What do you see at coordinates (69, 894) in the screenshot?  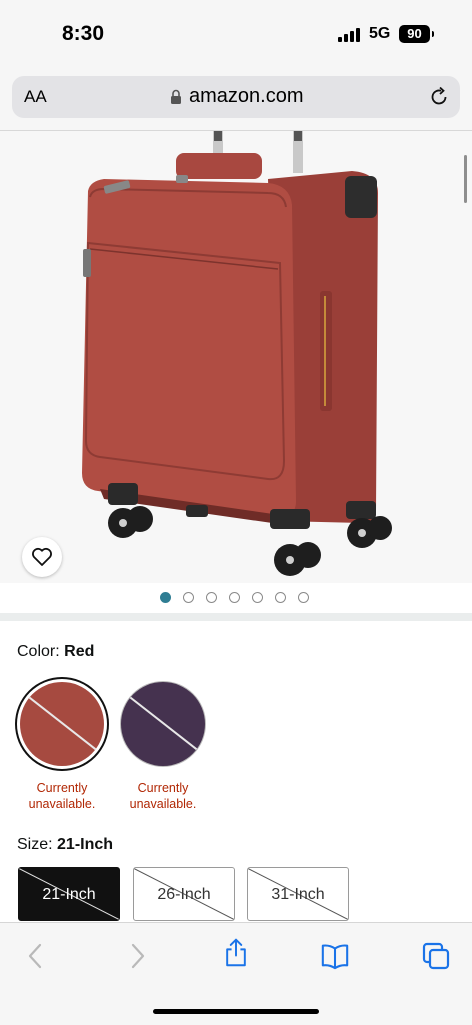 I see `size-option-21-inch: 21-Inch` at bounding box center [69, 894].